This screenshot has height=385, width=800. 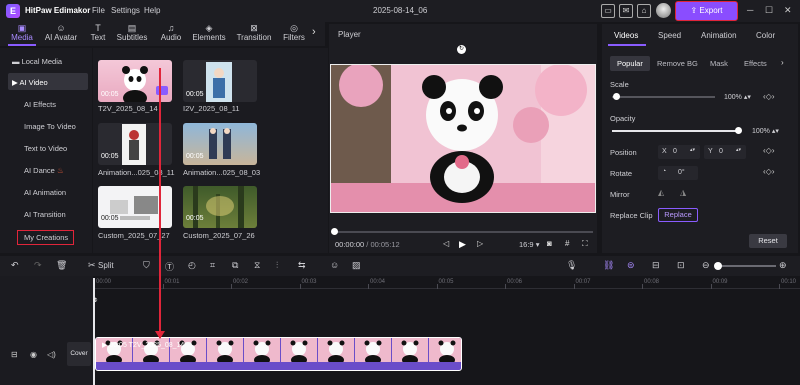 I want to click on fullscreen-icon: ⛶, so click(x=585, y=244).